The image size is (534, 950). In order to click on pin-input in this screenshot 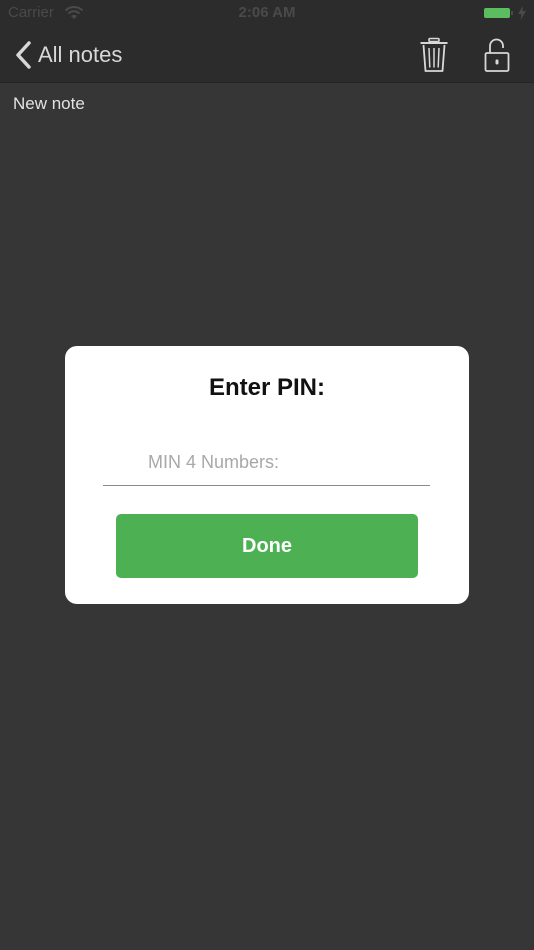, I will do `click(266, 463)`.